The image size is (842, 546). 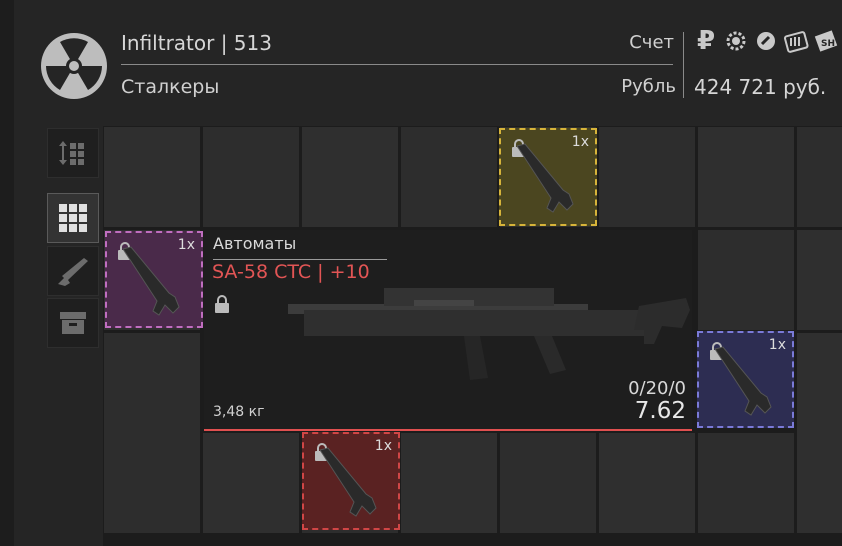 I want to click on grid-icon, so click(x=73, y=218).